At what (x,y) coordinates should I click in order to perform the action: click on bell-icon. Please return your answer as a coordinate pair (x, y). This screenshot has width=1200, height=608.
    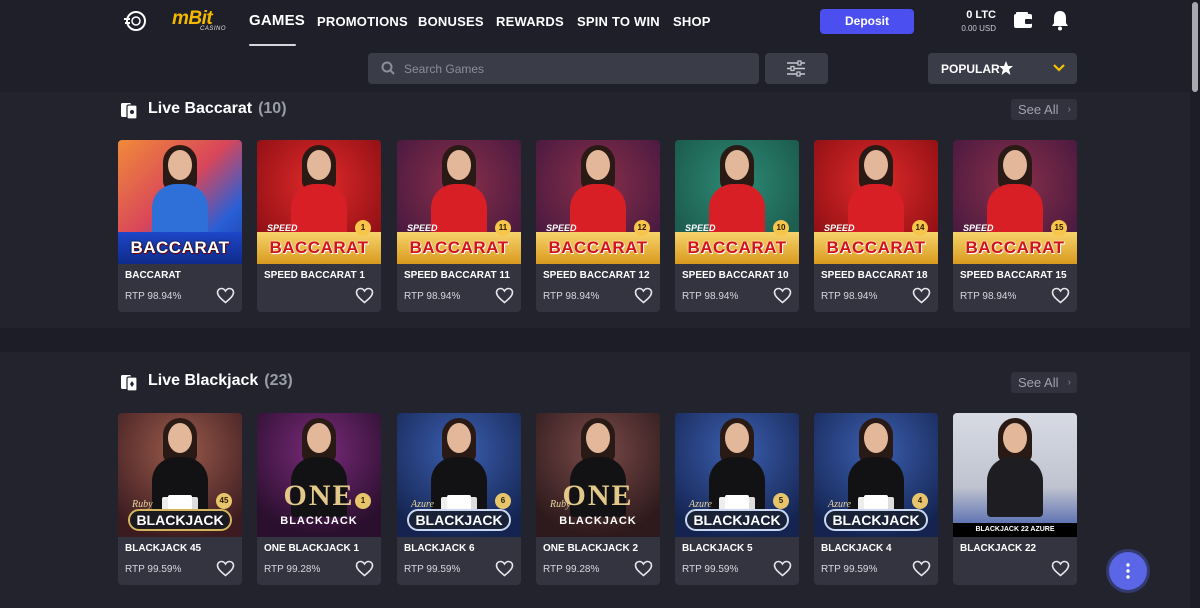
    Looking at the image, I should click on (1060, 20).